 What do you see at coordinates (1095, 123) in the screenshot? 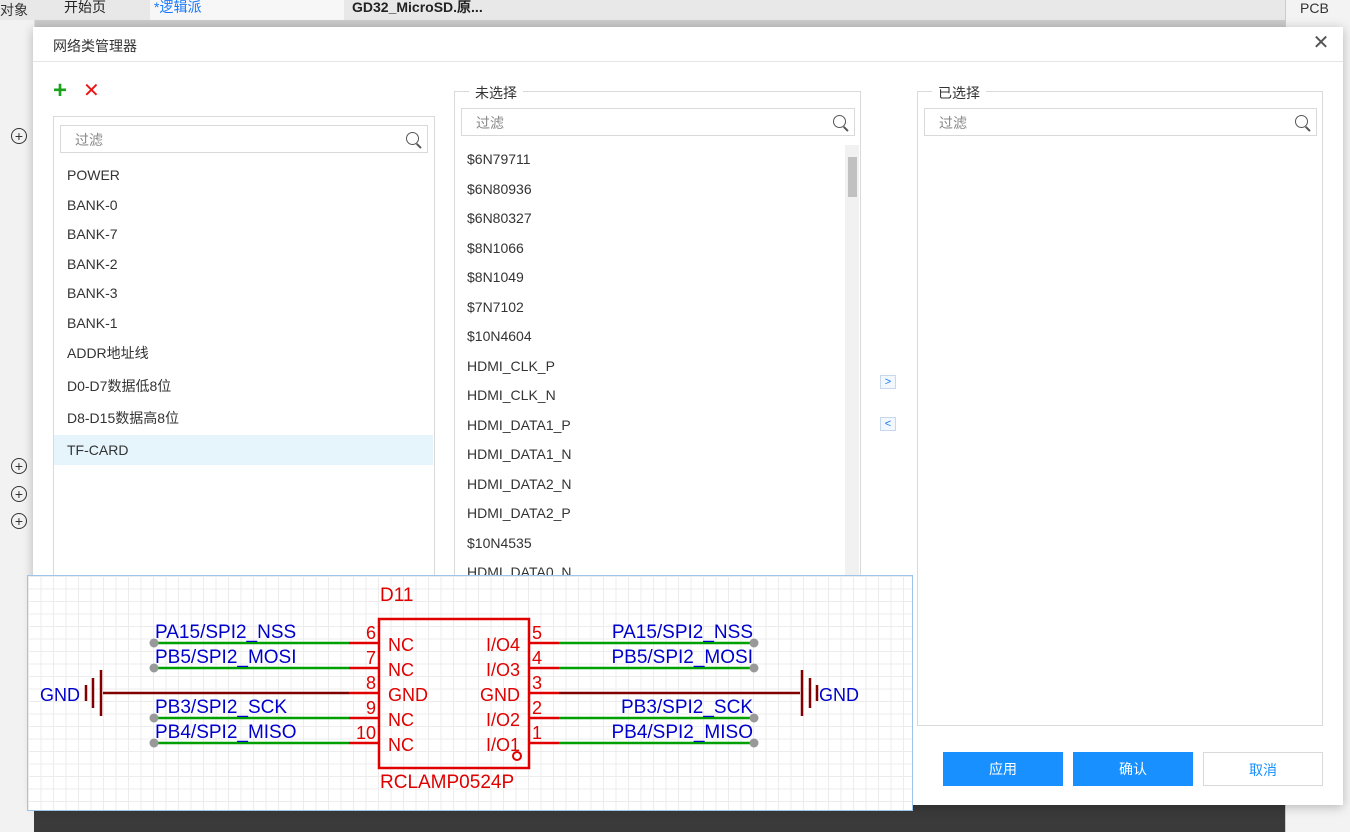
I see `selected-filter-field` at bounding box center [1095, 123].